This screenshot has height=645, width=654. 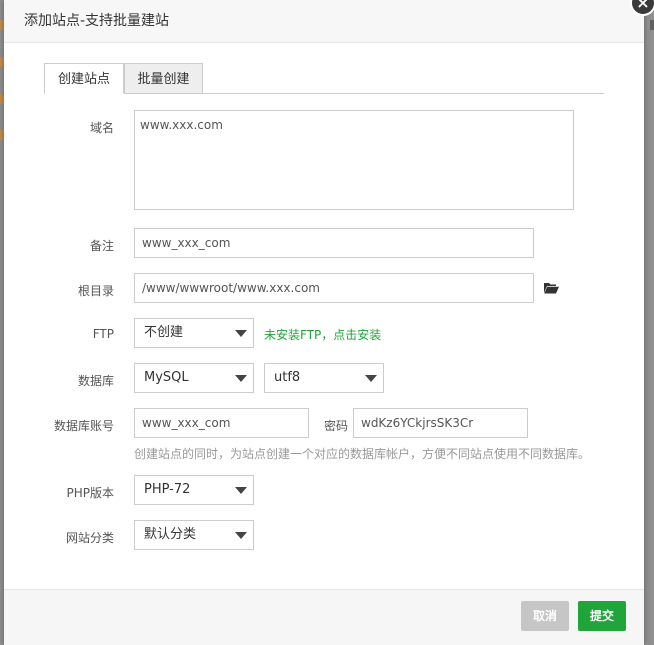 I want to click on database-charset-value: utf8, so click(x=287, y=377).